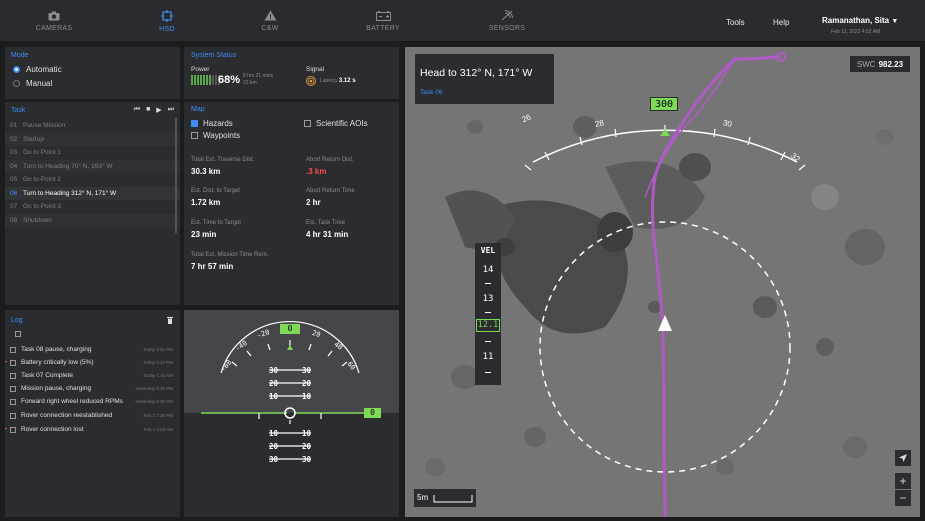  Describe the element at coordinates (330, 160) in the screenshot. I see `stat-label: Abort Return Dist.` at that location.